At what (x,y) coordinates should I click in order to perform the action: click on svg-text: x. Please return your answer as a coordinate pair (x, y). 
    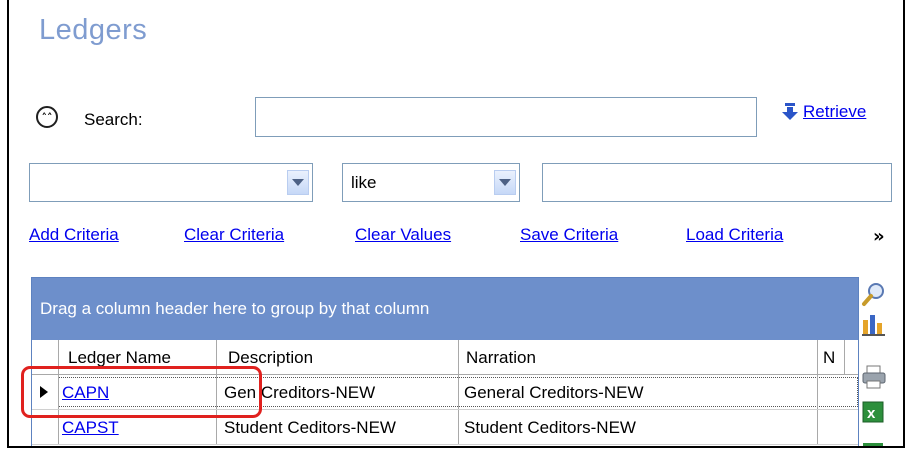
    Looking at the image, I should click on (871, 413).